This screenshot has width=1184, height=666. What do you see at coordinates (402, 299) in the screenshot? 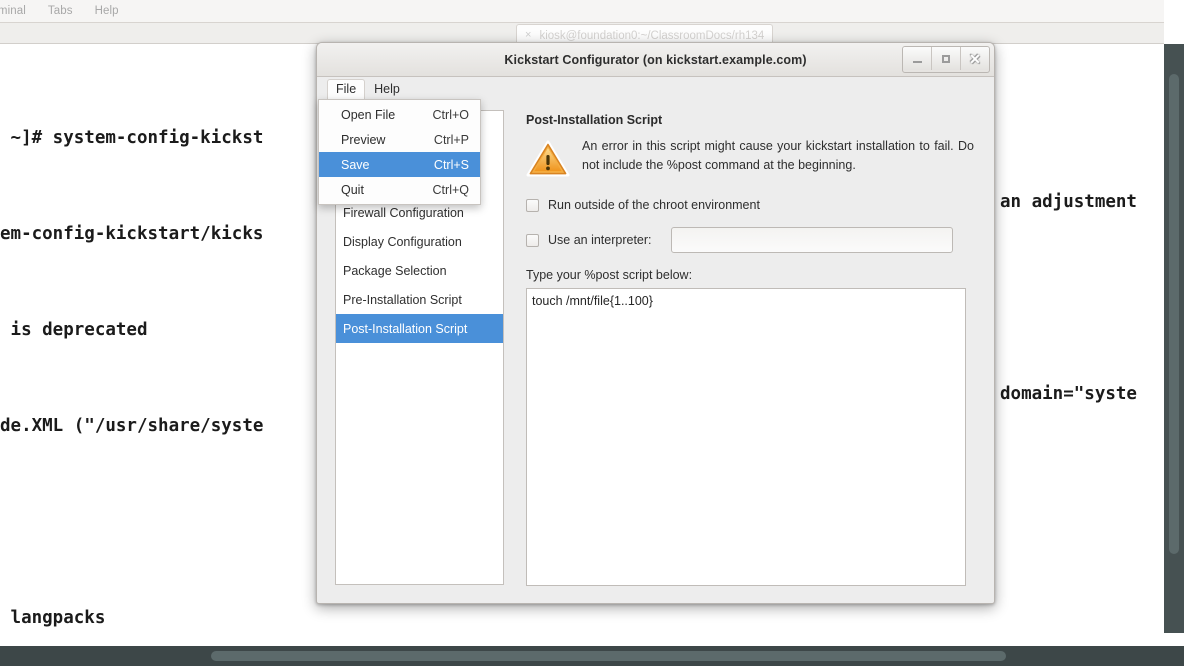
I see `sidebar-item-label: Pre-Installation Script` at bounding box center [402, 299].